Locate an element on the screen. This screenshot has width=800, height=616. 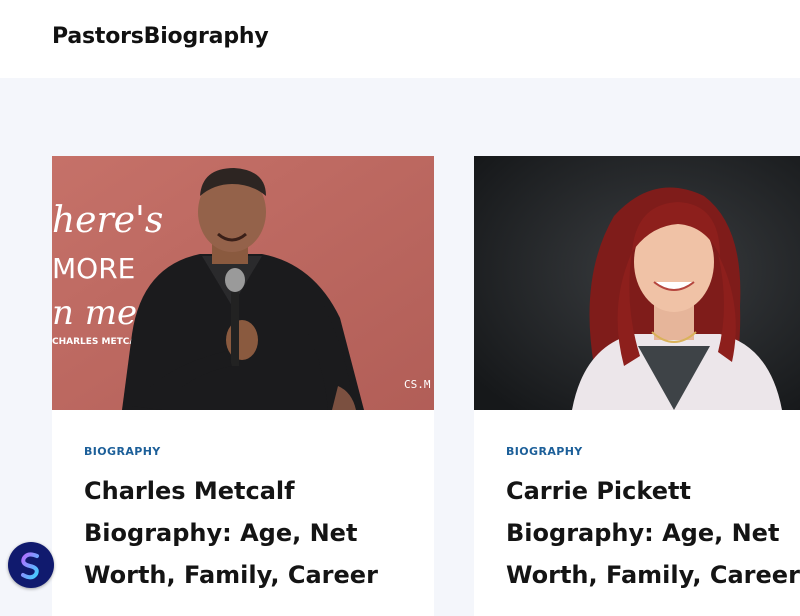
wall-text-line-1: here's is located at coordinates (107, 220).